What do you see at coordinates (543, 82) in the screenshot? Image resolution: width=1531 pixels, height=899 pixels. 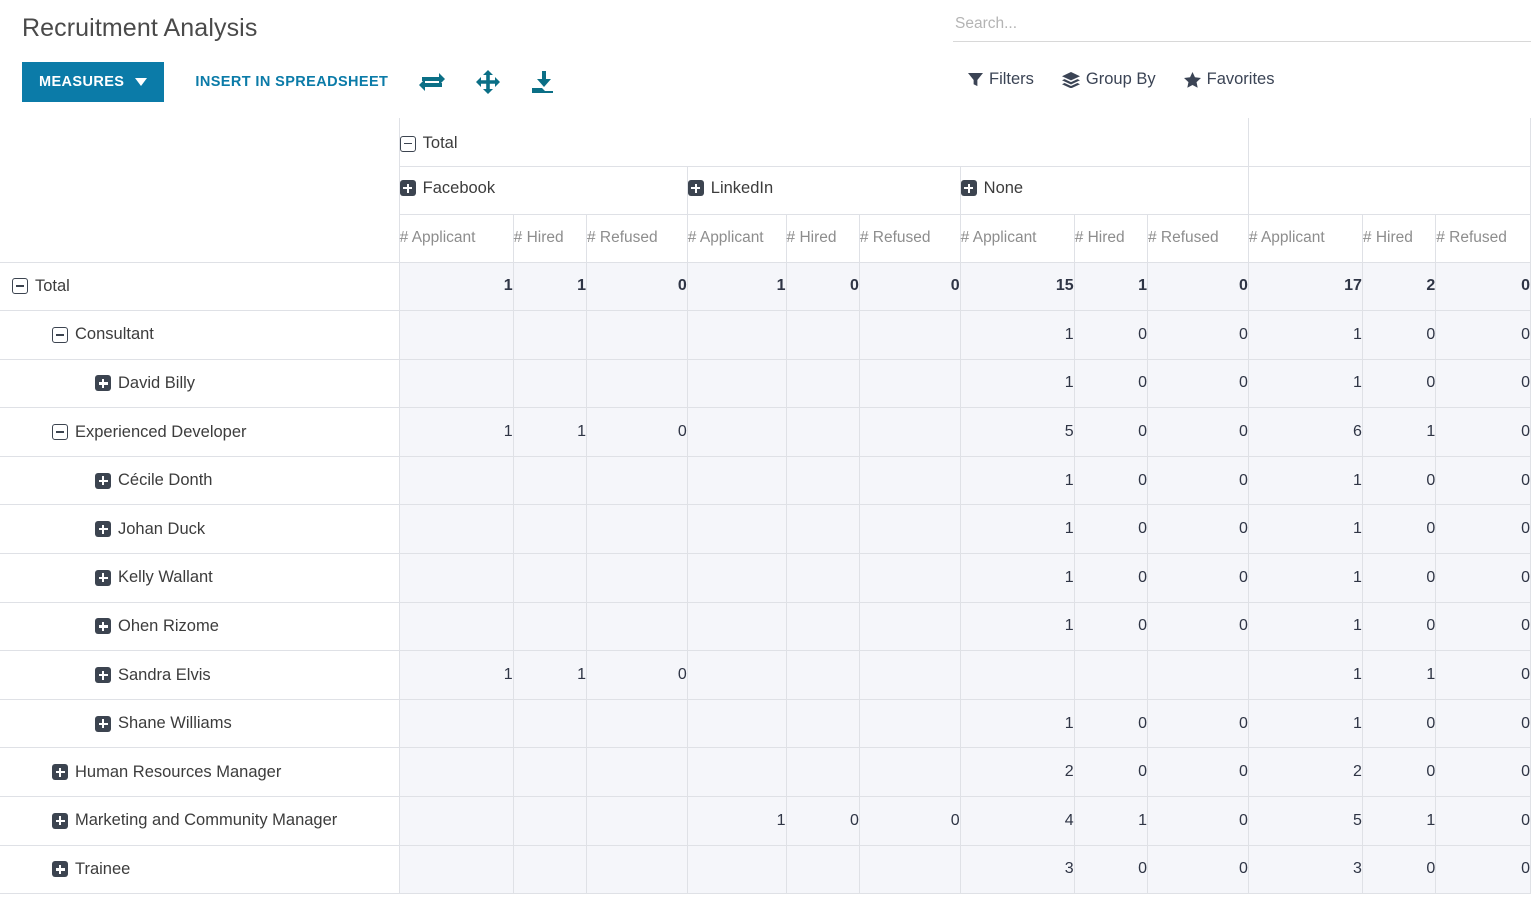 I see `download-icon` at bounding box center [543, 82].